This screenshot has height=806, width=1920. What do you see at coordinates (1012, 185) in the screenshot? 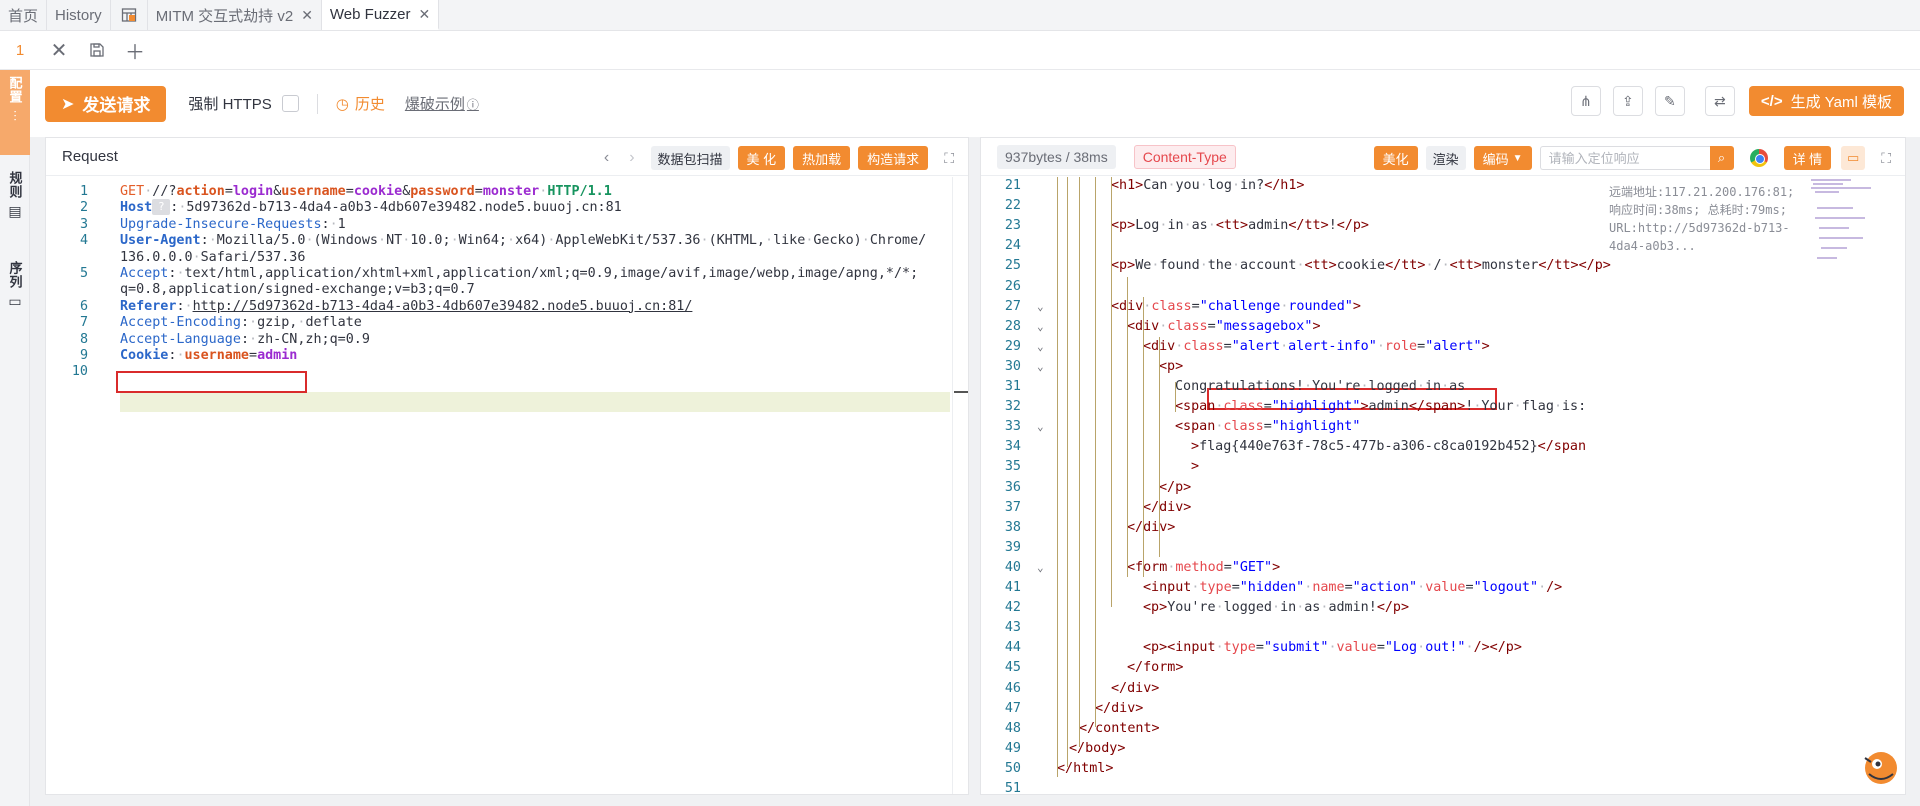
I see `line-number: 21` at bounding box center [1012, 185].